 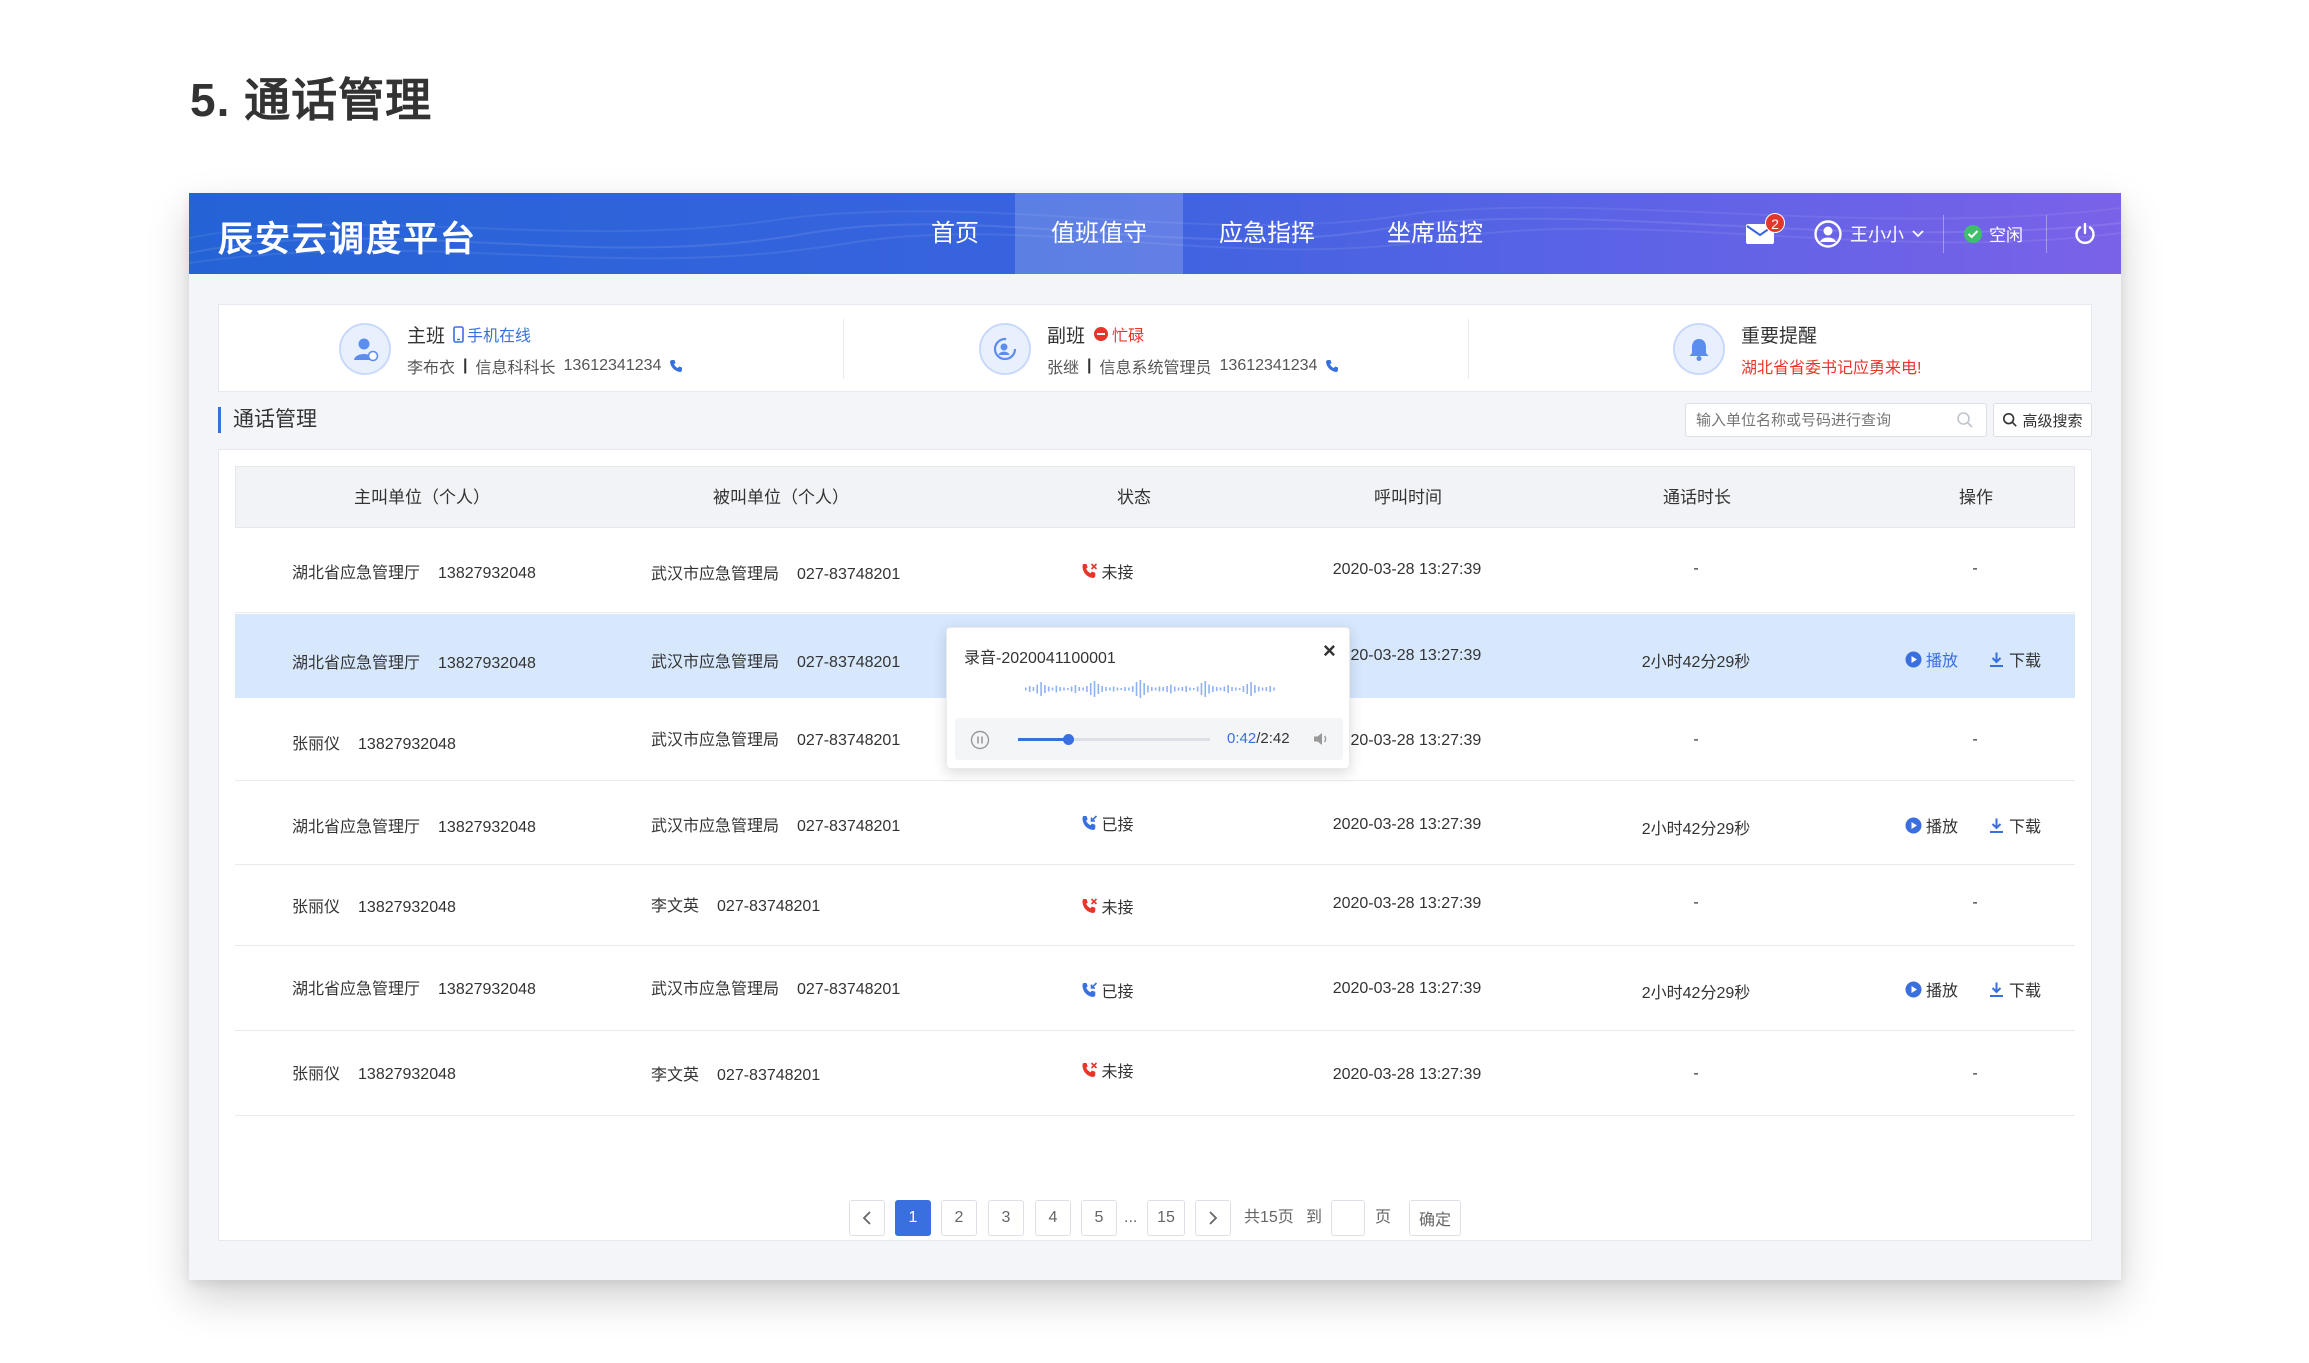 I want to click on page-button-last: 15, so click(x=1166, y=1218).